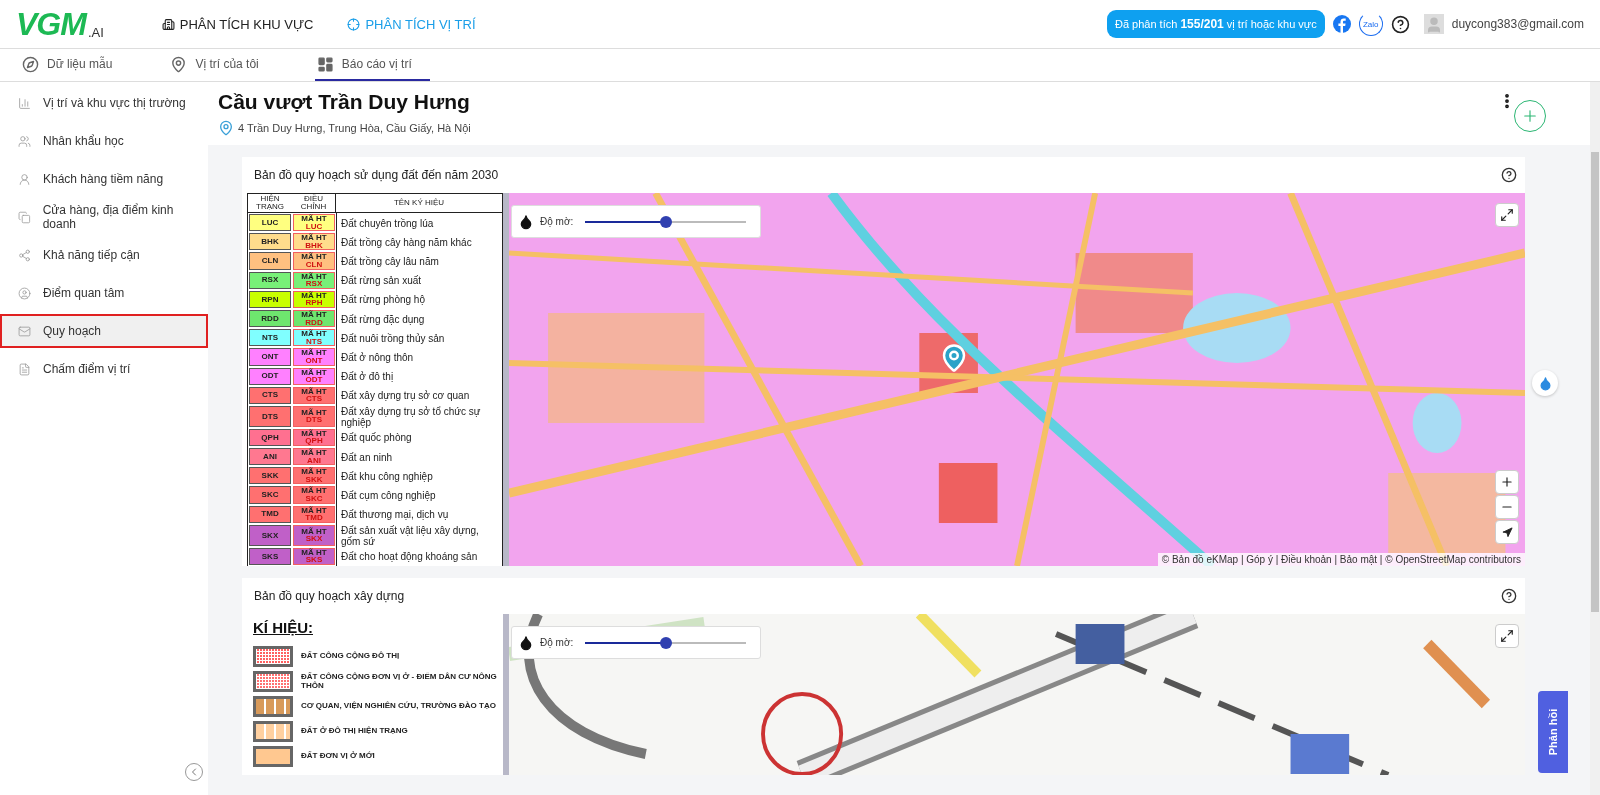  What do you see at coordinates (104, 179) in the screenshot?
I see `sidebar-item: Khách hàng tiềm năng` at bounding box center [104, 179].